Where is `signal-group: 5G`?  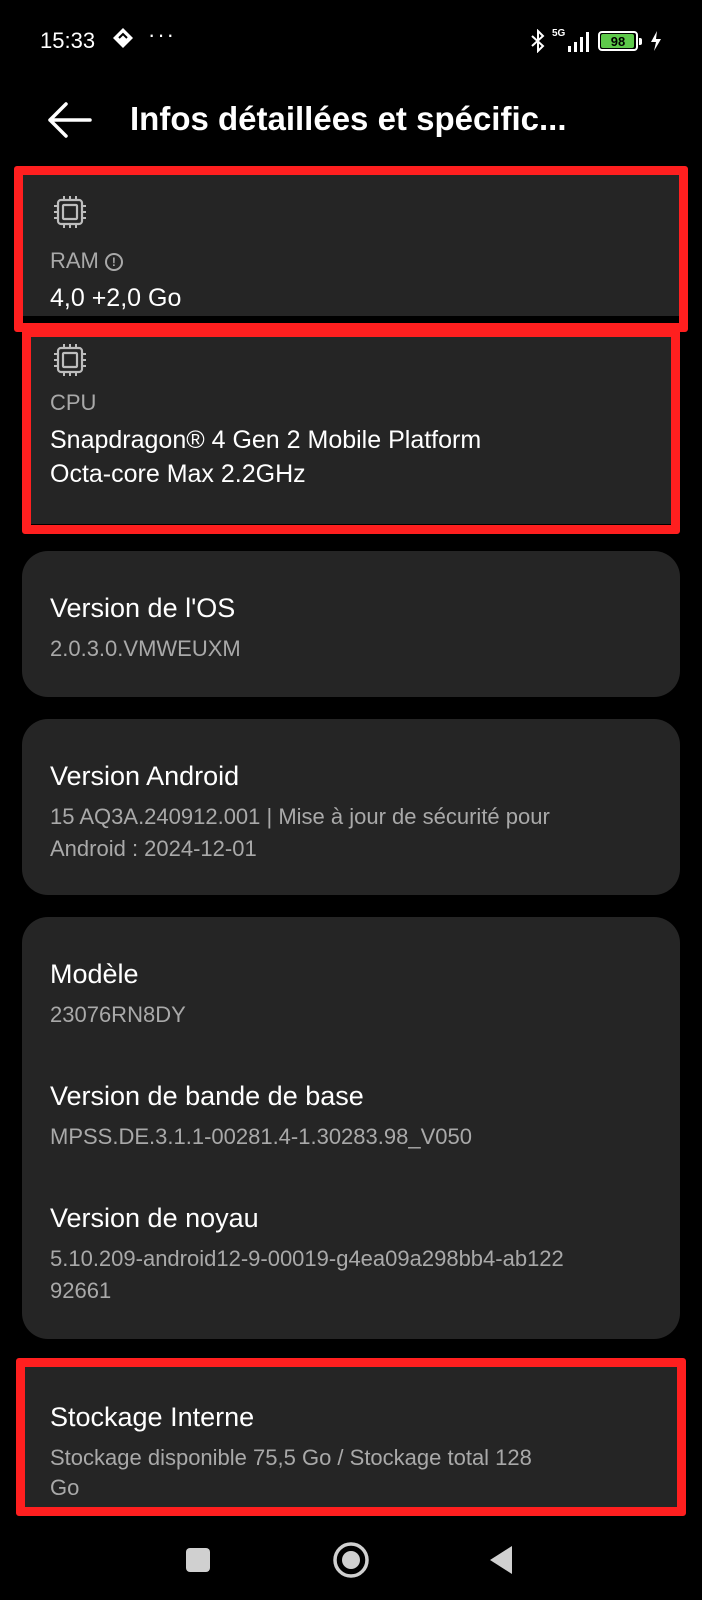
signal-group: 5G is located at coordinates (572, 41).